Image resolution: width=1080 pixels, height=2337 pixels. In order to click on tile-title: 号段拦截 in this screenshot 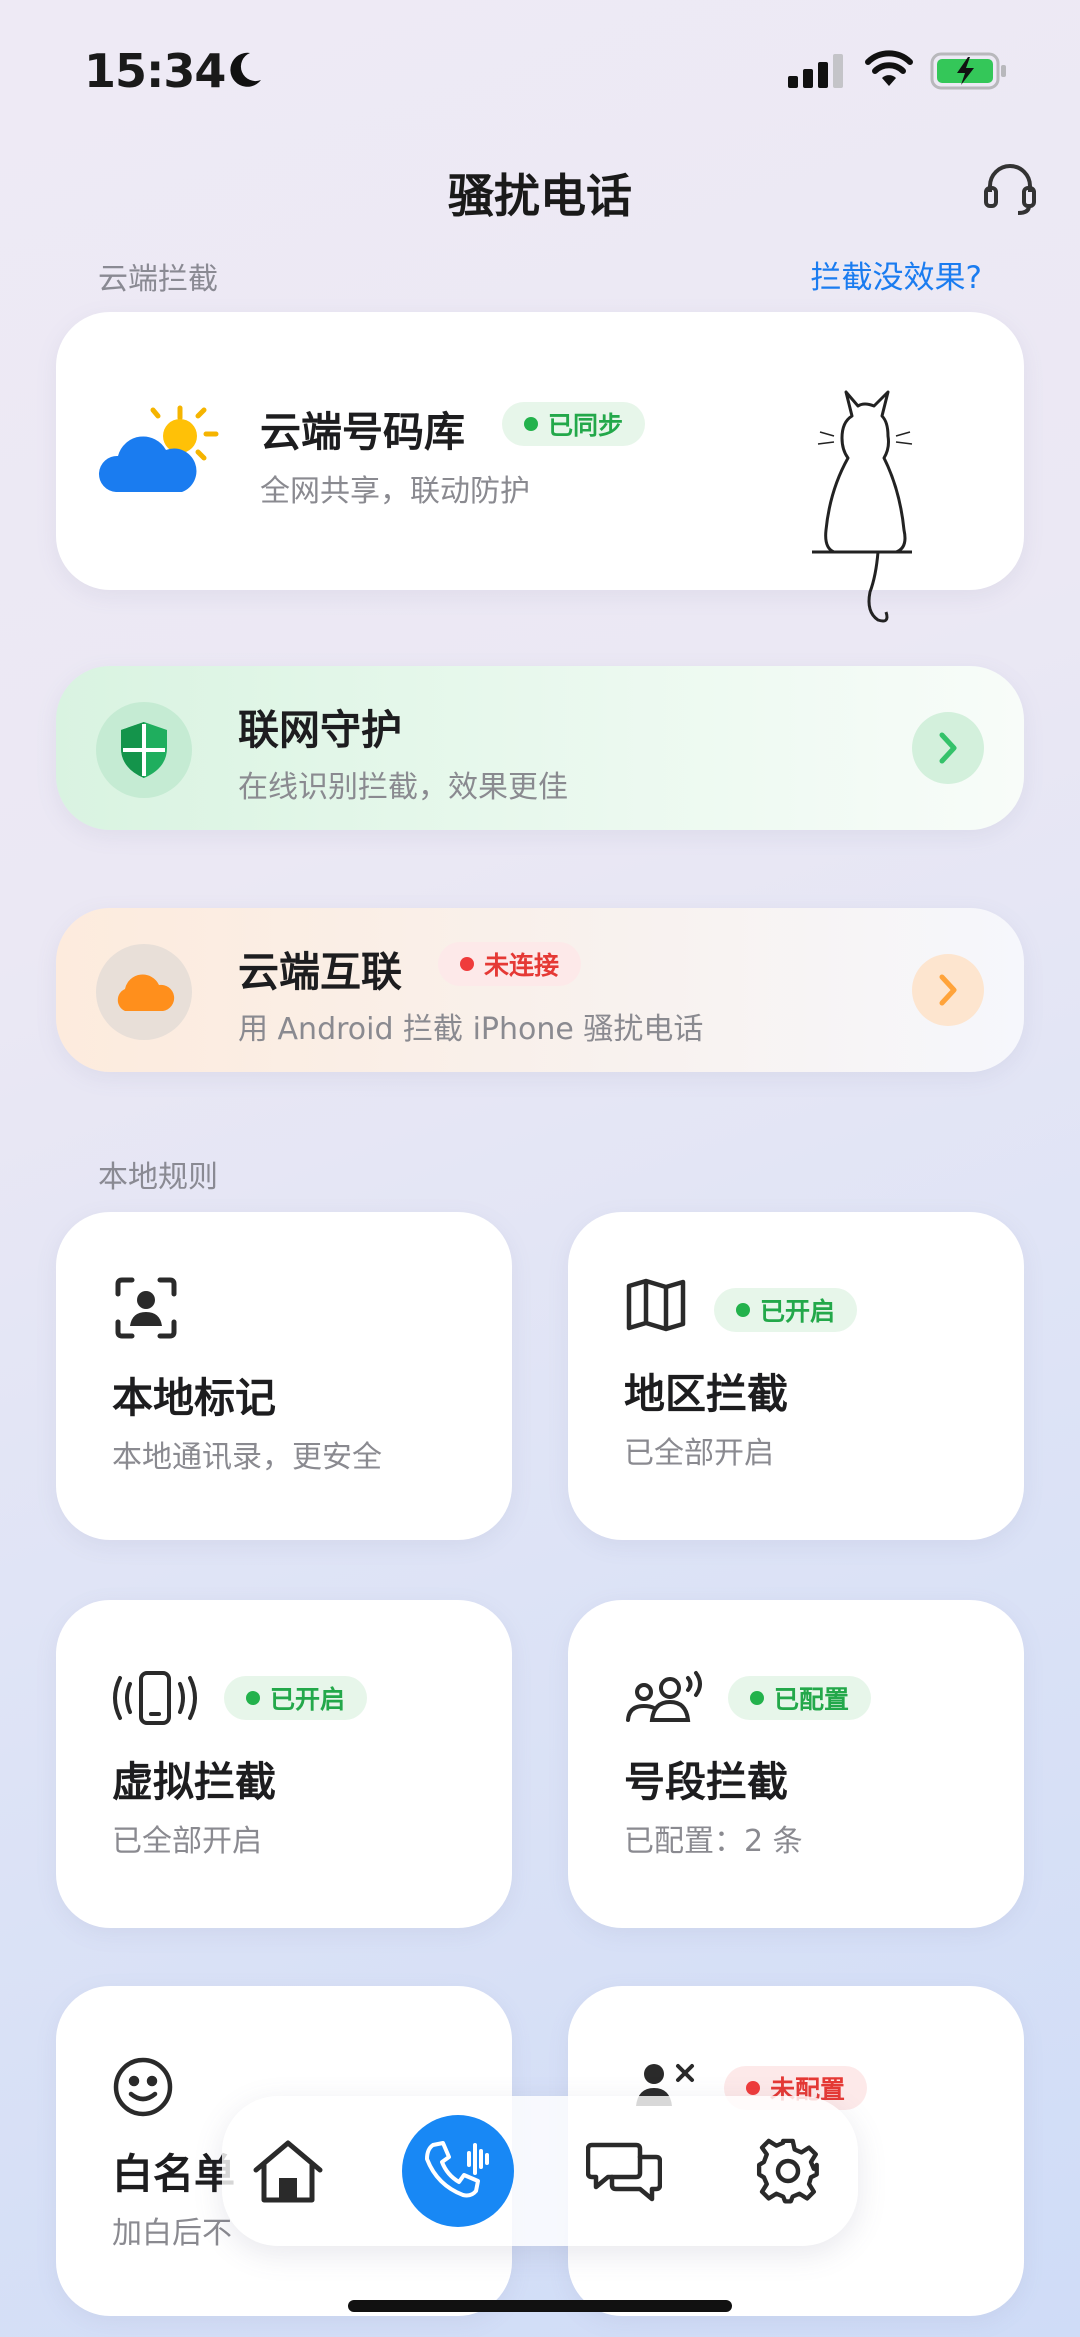, I will do `click(706, 1782)`.